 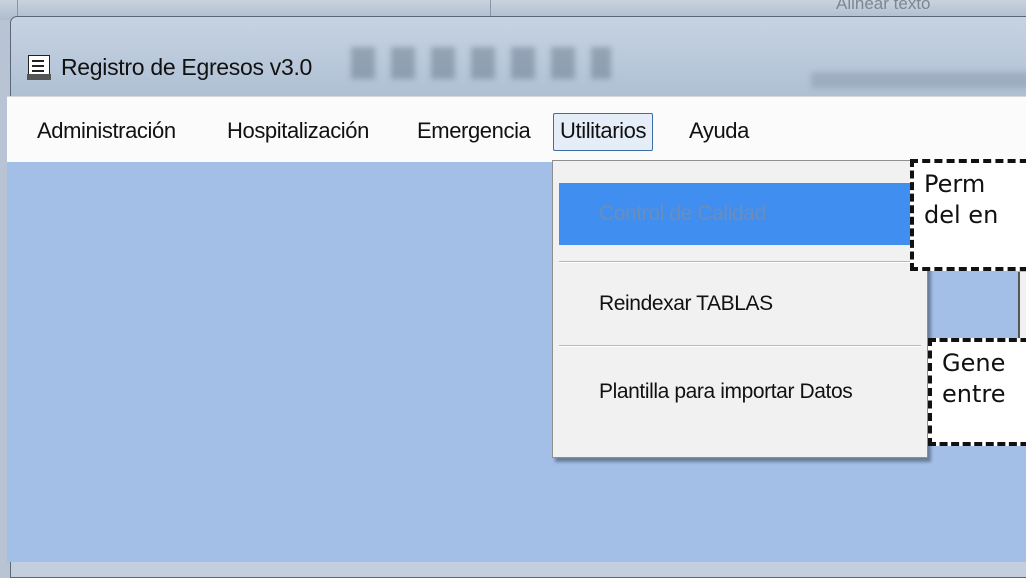 What do you see at coordinates (740, 304) in the screenshot?
I see `menu-item-reindexar-tablas: Reindexar TABLAS` at bounding box center [740, 304].